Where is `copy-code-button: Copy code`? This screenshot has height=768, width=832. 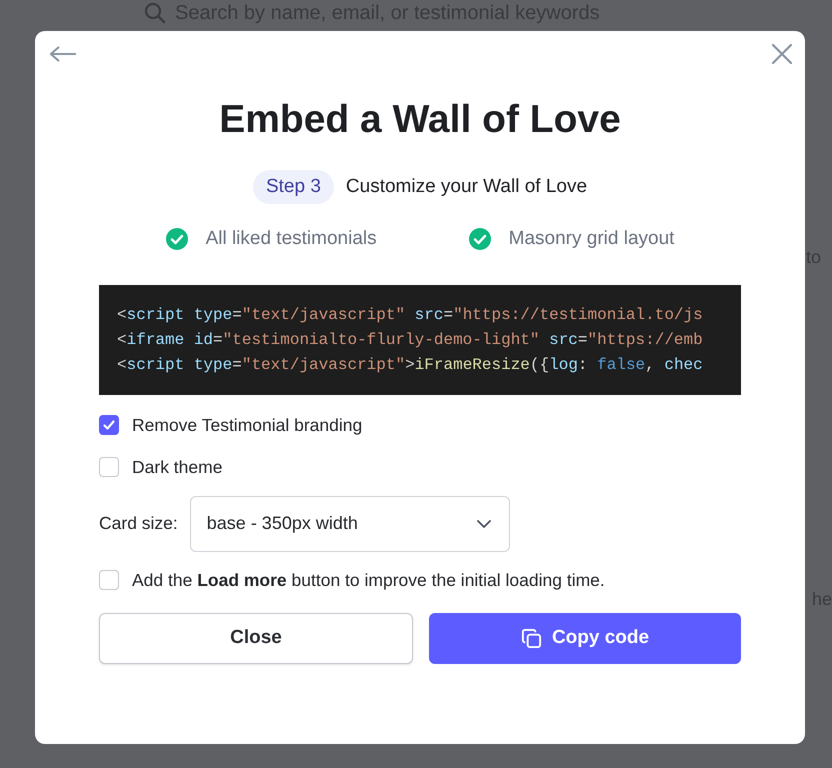 copy-code-button: Copy code is located at coordinates (585, 638).